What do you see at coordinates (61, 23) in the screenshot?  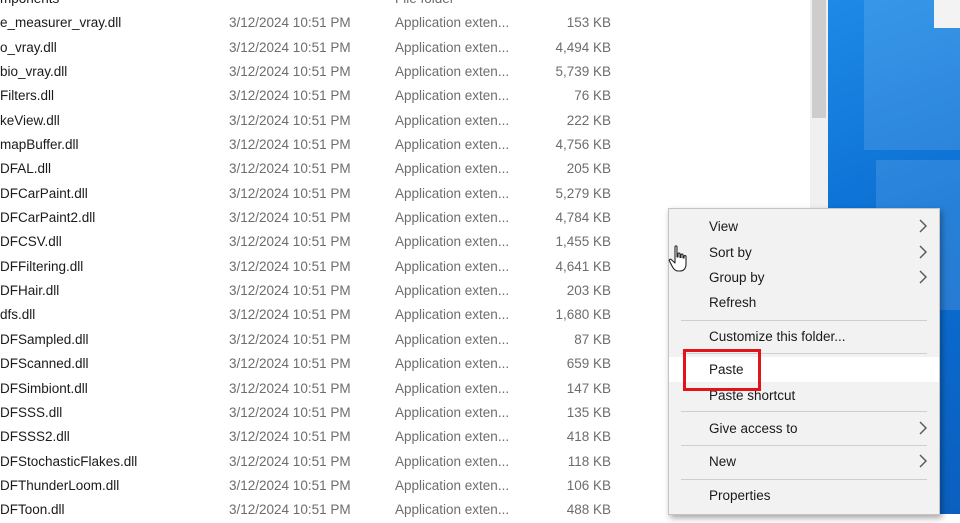 I see `file-name: e_measurer_vray.dll` at bounding box center [61, 23].